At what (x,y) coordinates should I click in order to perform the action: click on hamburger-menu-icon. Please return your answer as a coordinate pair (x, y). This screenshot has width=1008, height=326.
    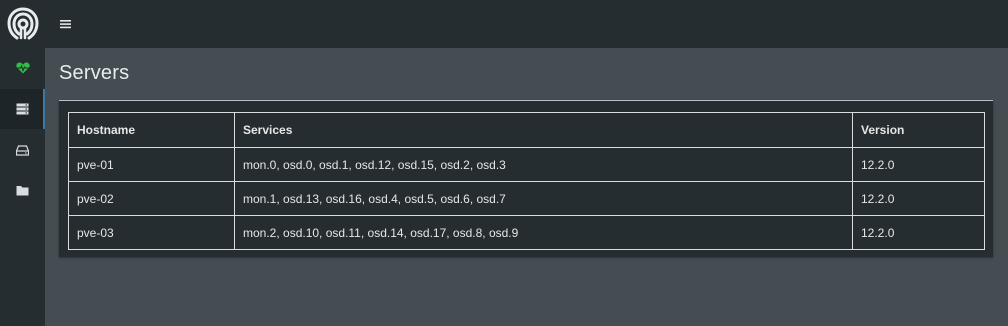
    Looking at the image, I should click on (65, 24).